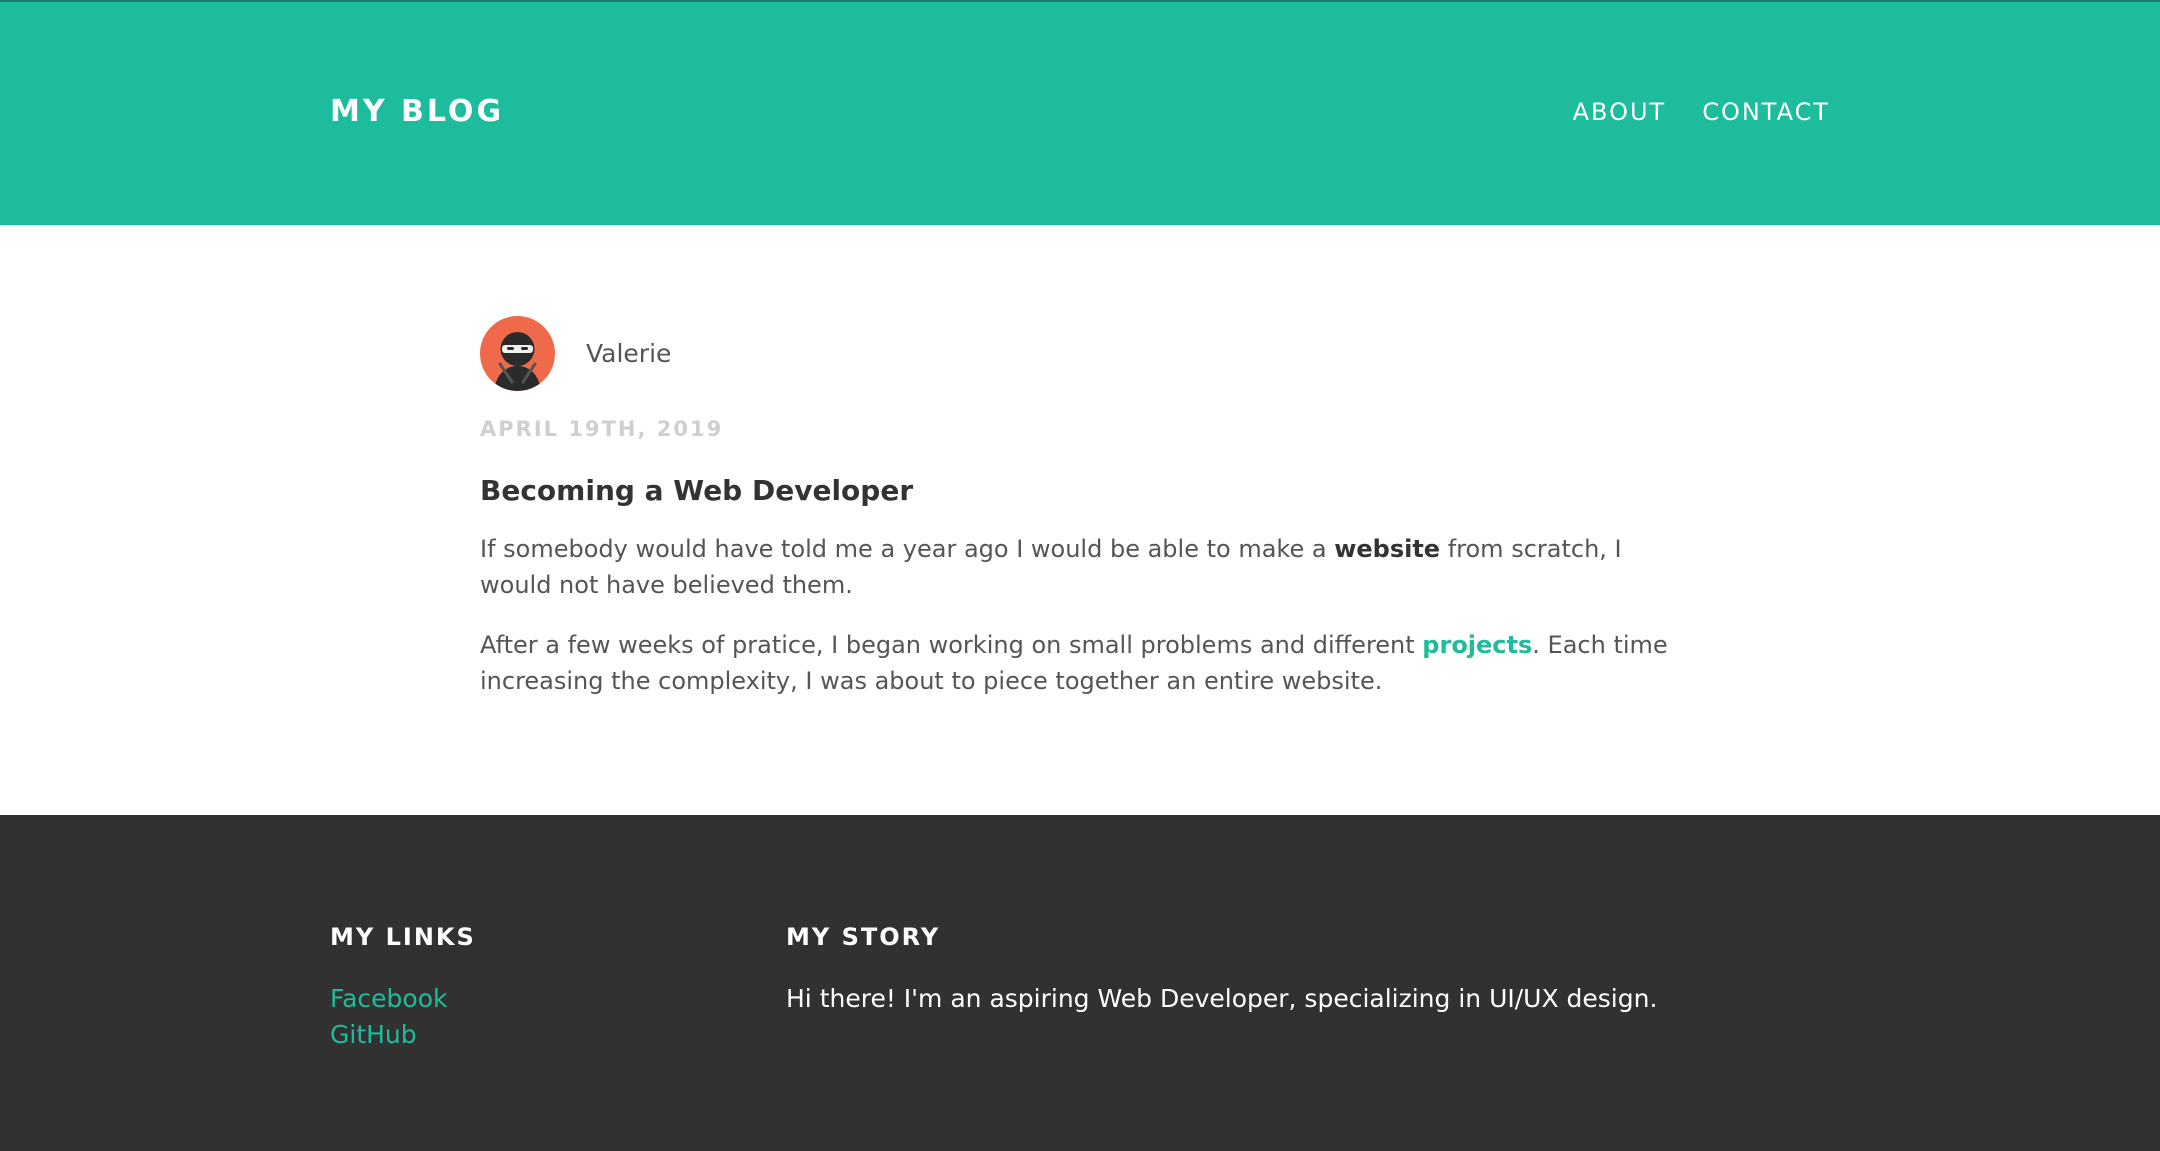 This screenshot has height=1151, width=2160. Describe the element at coordinates (517, 353) in the screenshot. I see `ninja-avatar-icon` at that location.